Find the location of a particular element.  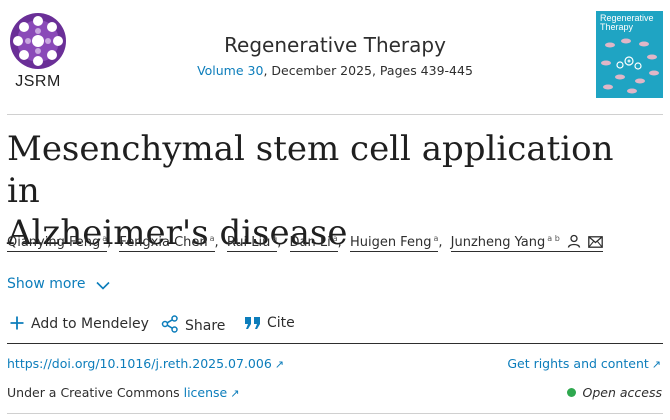

add-to-mendeley-button: Add to Mendeley is located at coordinates (79, 323).